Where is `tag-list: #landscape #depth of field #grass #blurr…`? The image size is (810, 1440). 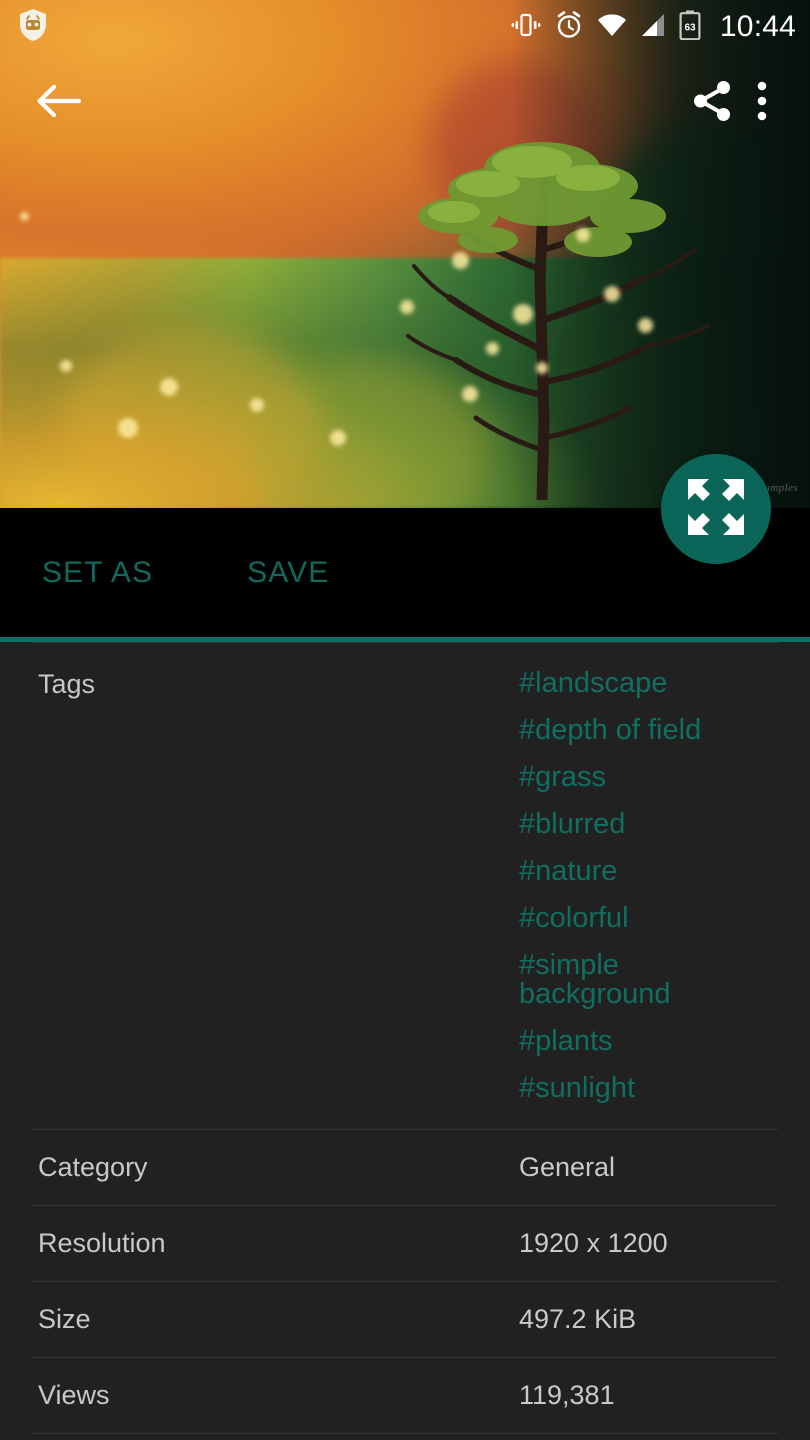 tag-list: #landscape #depth of field #grass #blurr… is located at coordinates (645, 886).